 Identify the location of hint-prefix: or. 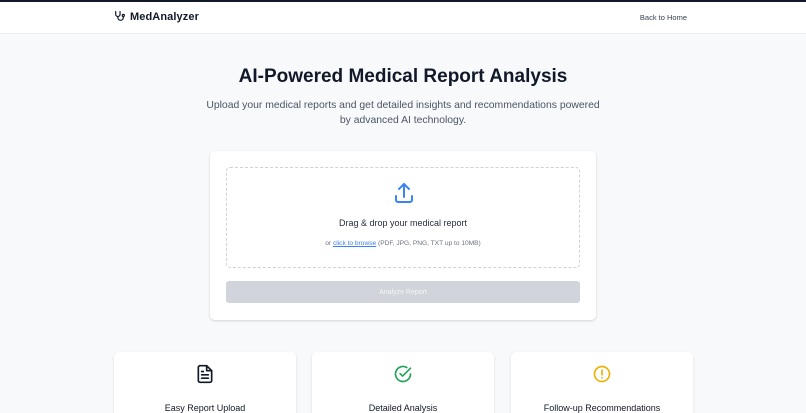
(329, 243).